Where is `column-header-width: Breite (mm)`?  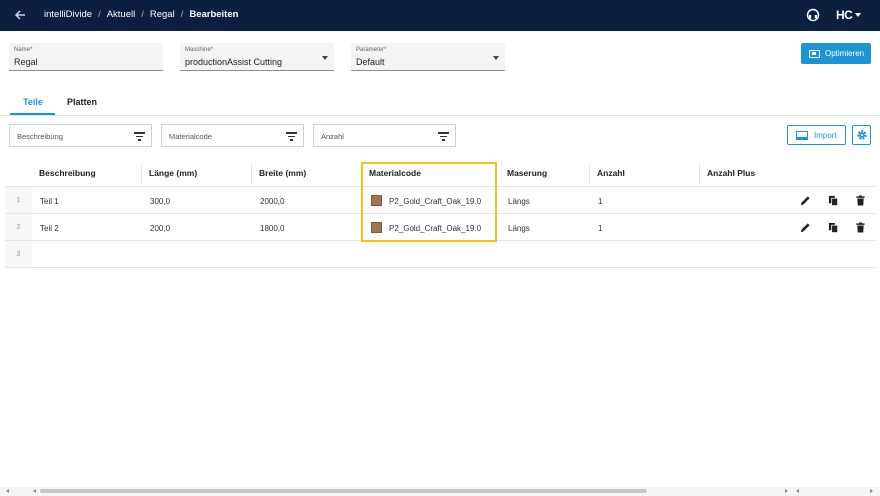
column-header-width: Breite (mm) is located at coordinates (282, 173).